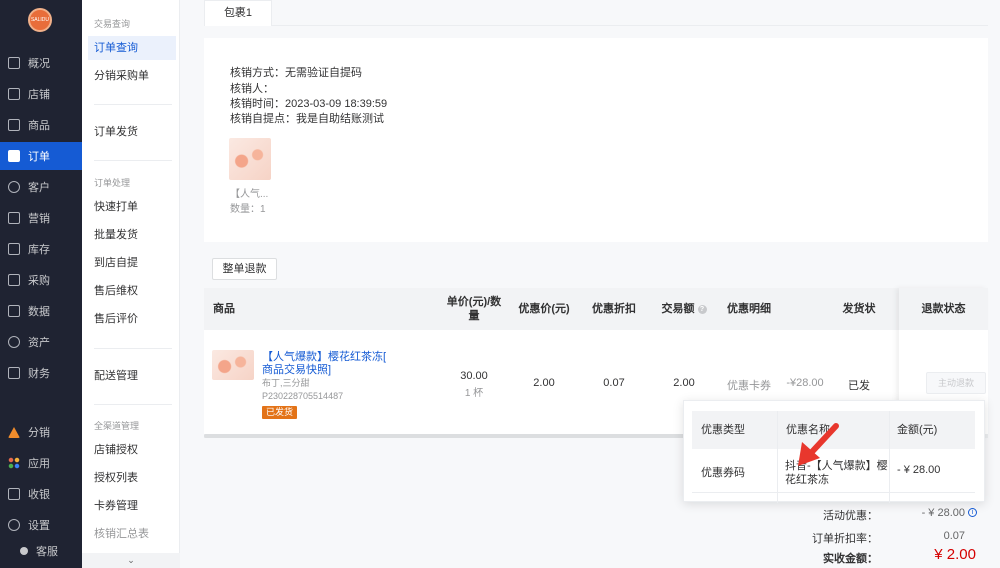 This screenshot has height=568, width=1000. I want to click on product-image, so click(233, 365).